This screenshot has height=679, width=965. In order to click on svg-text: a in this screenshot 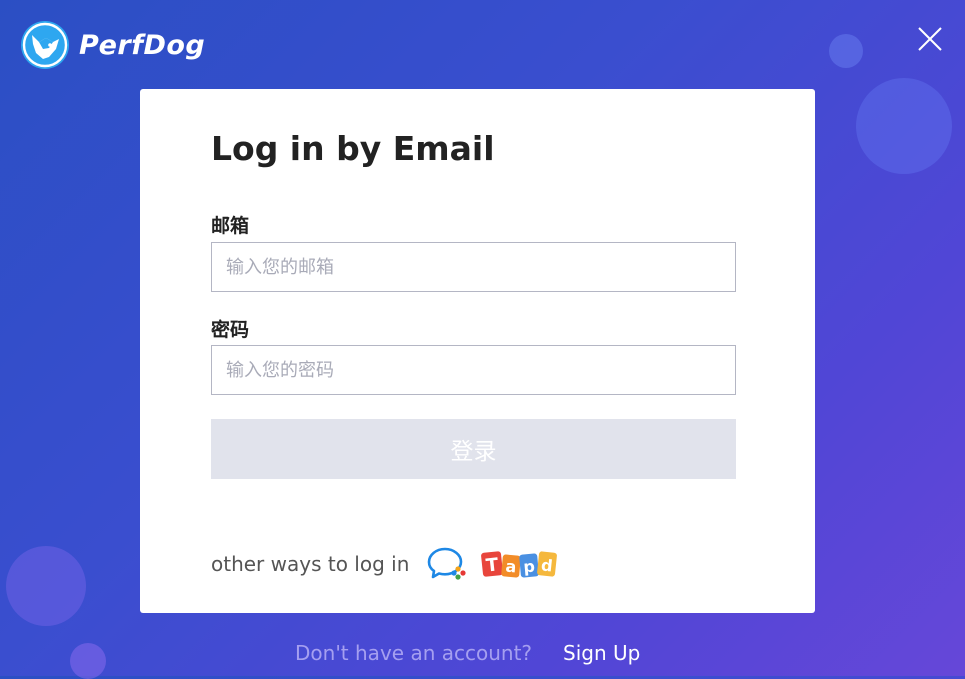, I will do `click(511, 567)`.